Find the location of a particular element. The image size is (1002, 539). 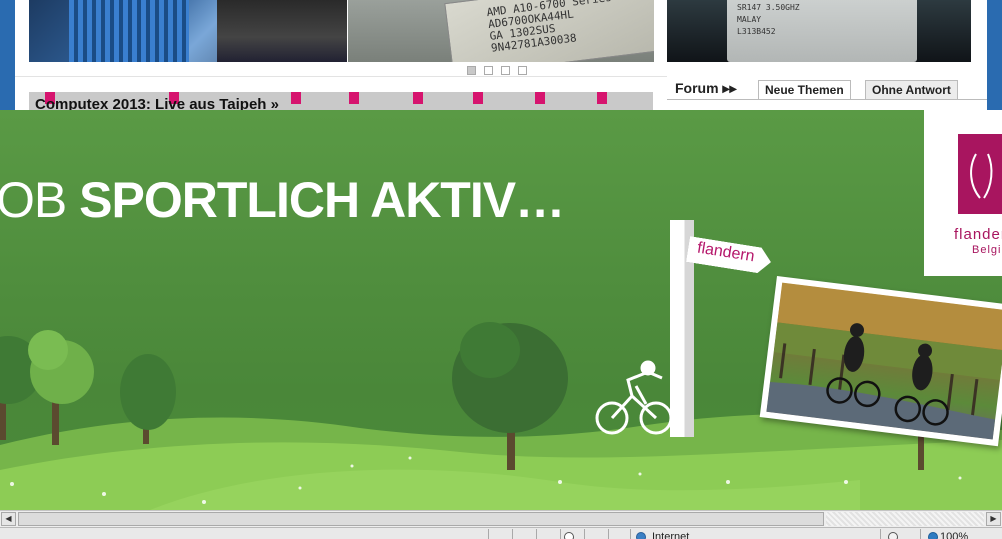

security-zone-label: Internet is located at coordinates (671, 535).